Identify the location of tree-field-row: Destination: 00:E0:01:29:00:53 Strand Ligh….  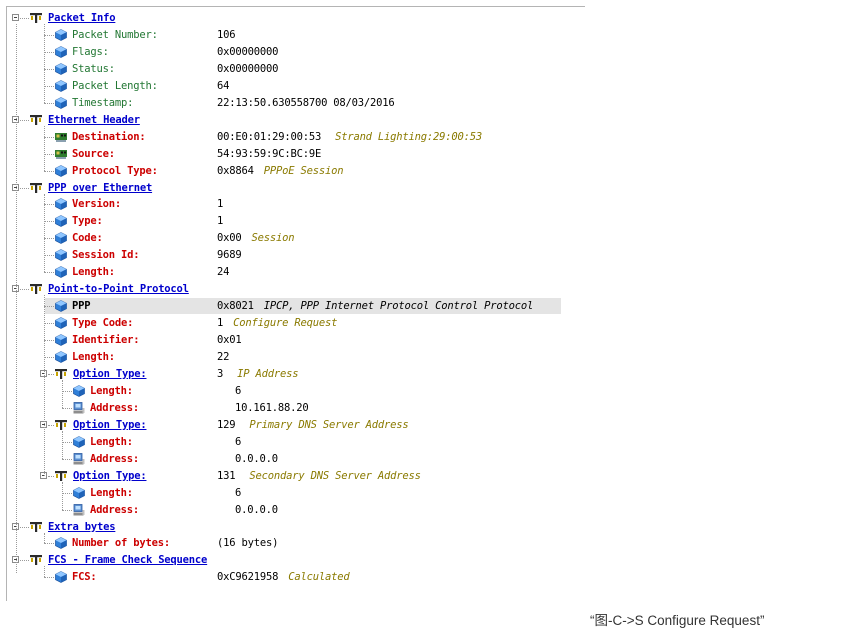
(296, 137).